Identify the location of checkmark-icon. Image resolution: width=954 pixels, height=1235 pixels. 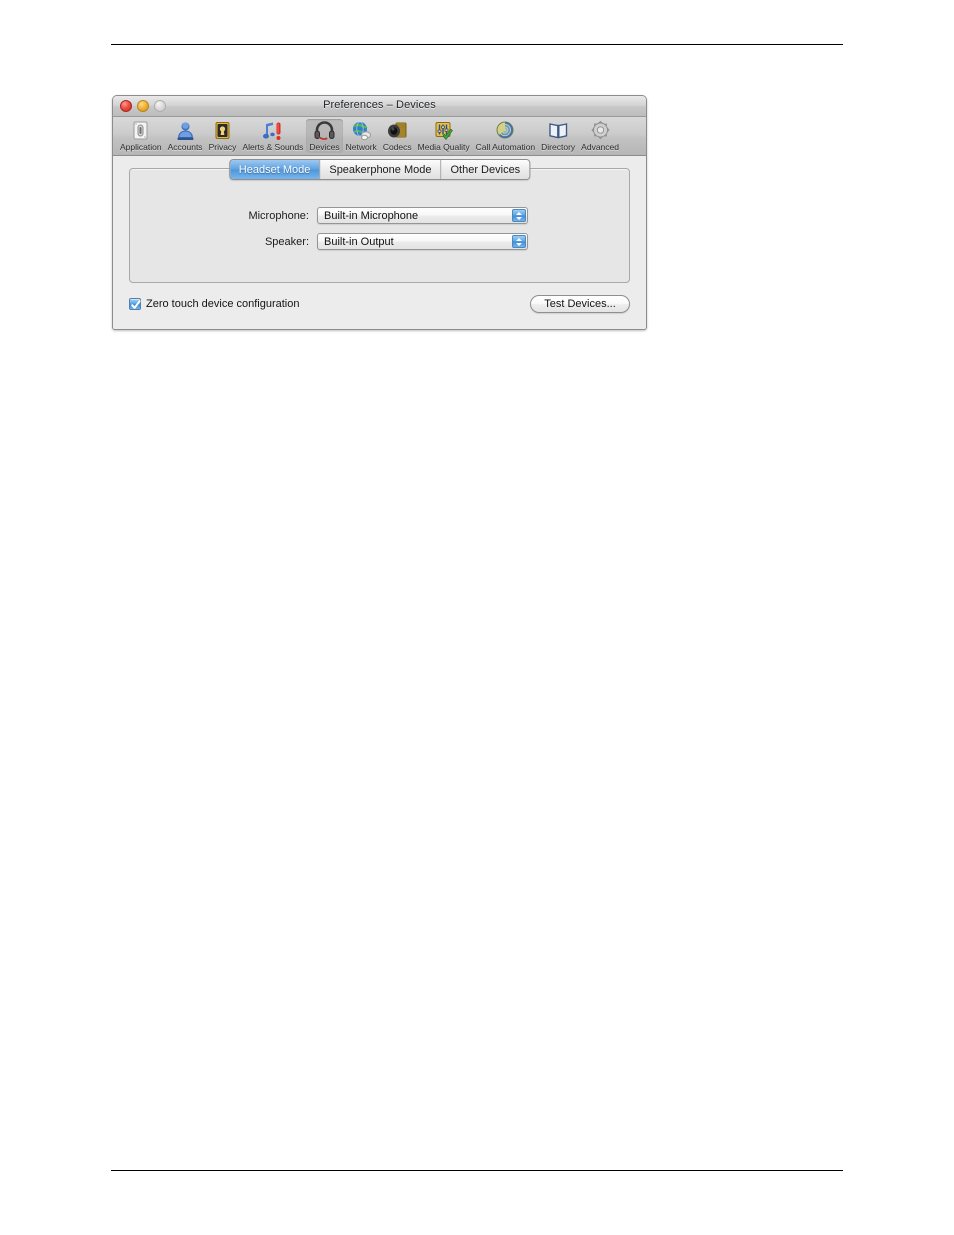
(136, 304).